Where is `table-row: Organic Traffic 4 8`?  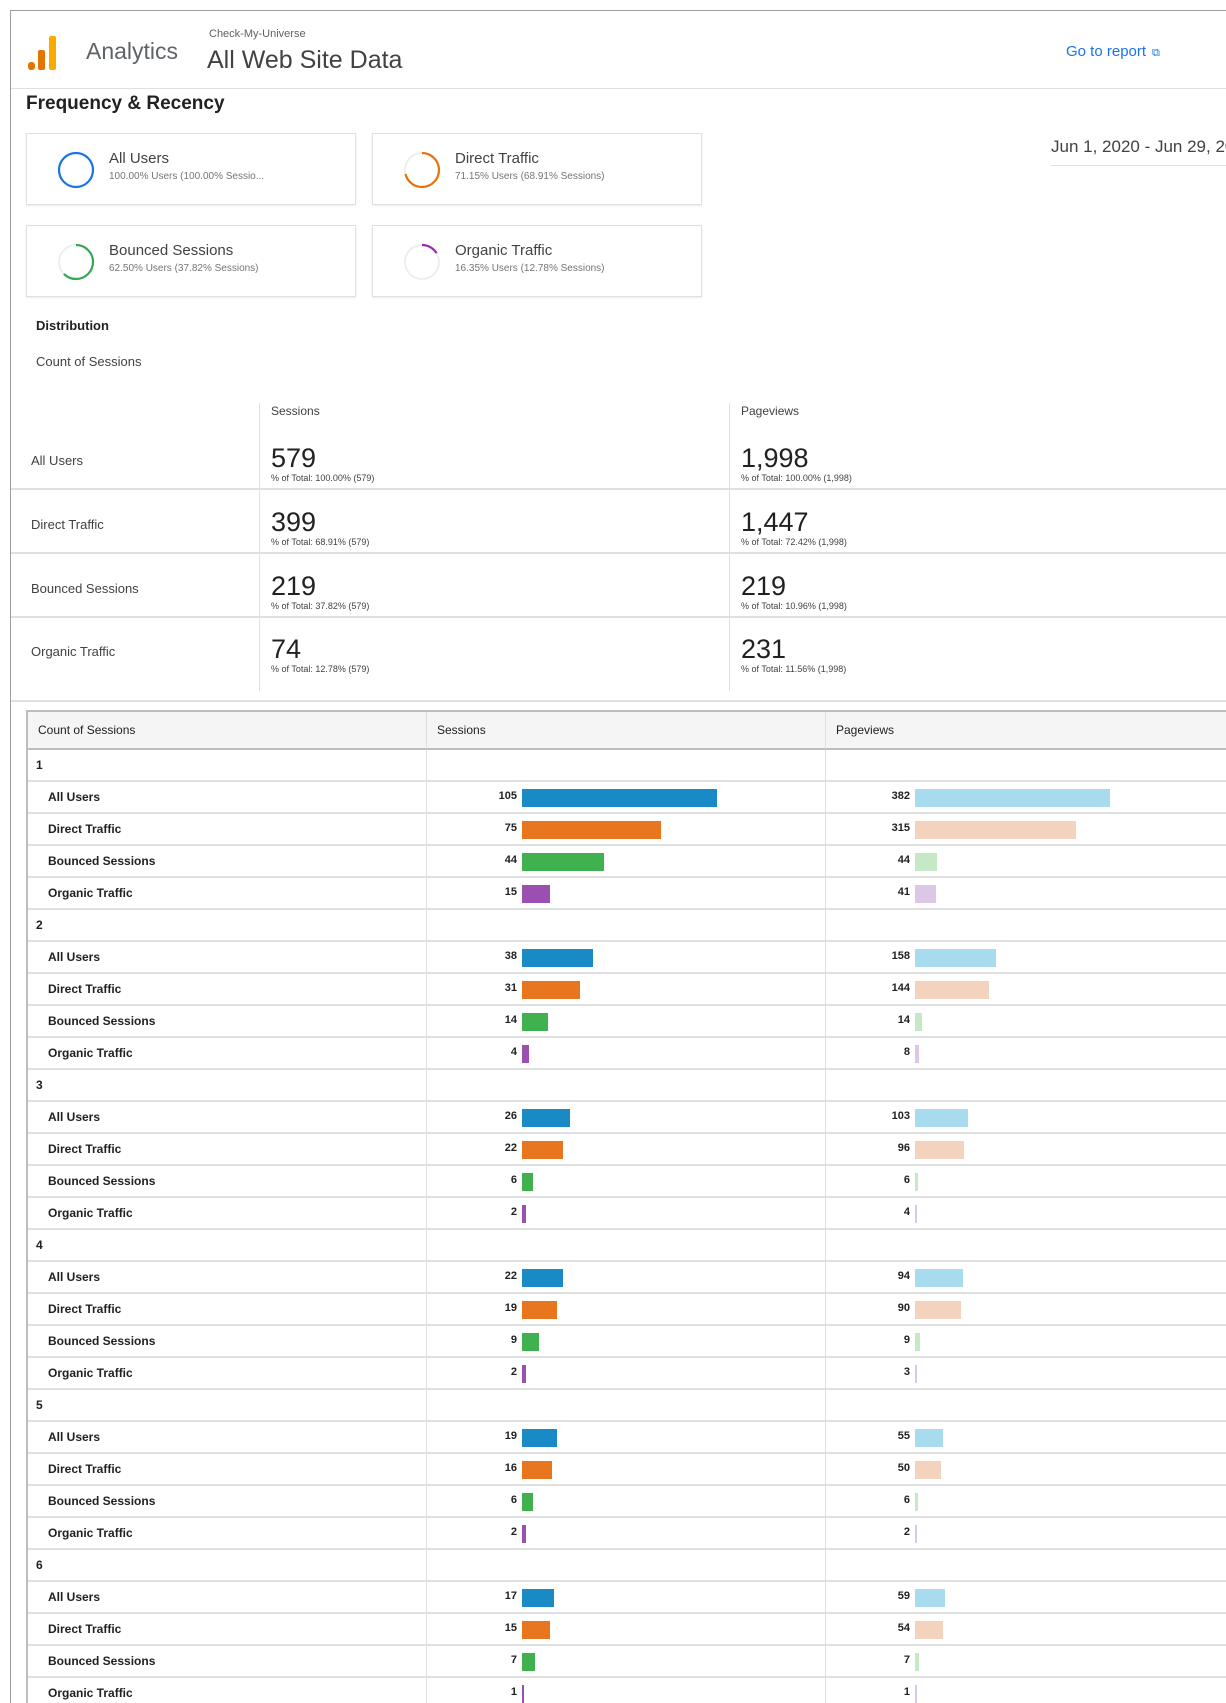
table-row: Organic Traffic 4 8 is located at coordinates (627, 1054).